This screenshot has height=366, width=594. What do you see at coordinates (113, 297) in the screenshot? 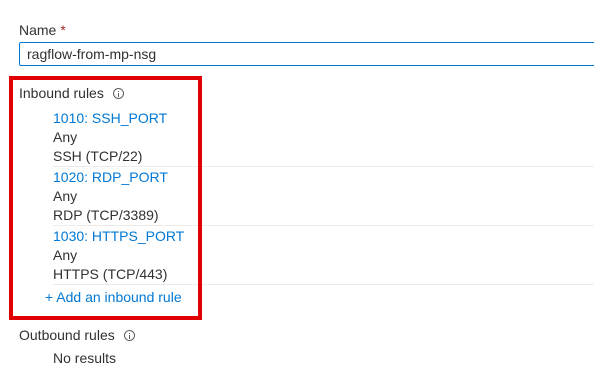
I see `add-inbound-rule-link: + Add an inbound rule` at bounding box center [113, 297].